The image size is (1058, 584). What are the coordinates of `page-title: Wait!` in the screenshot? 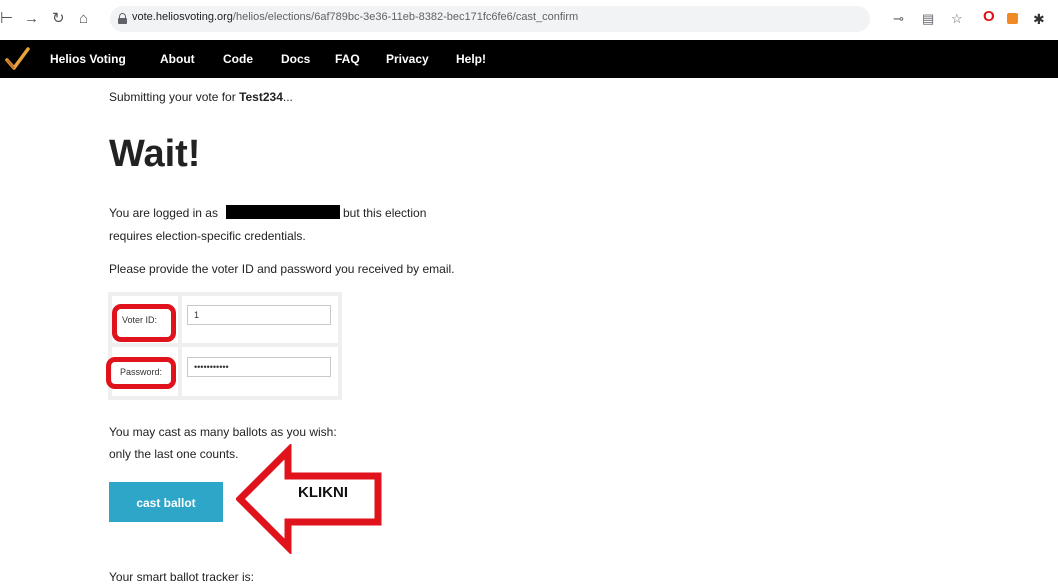 It's located at (155, 154).